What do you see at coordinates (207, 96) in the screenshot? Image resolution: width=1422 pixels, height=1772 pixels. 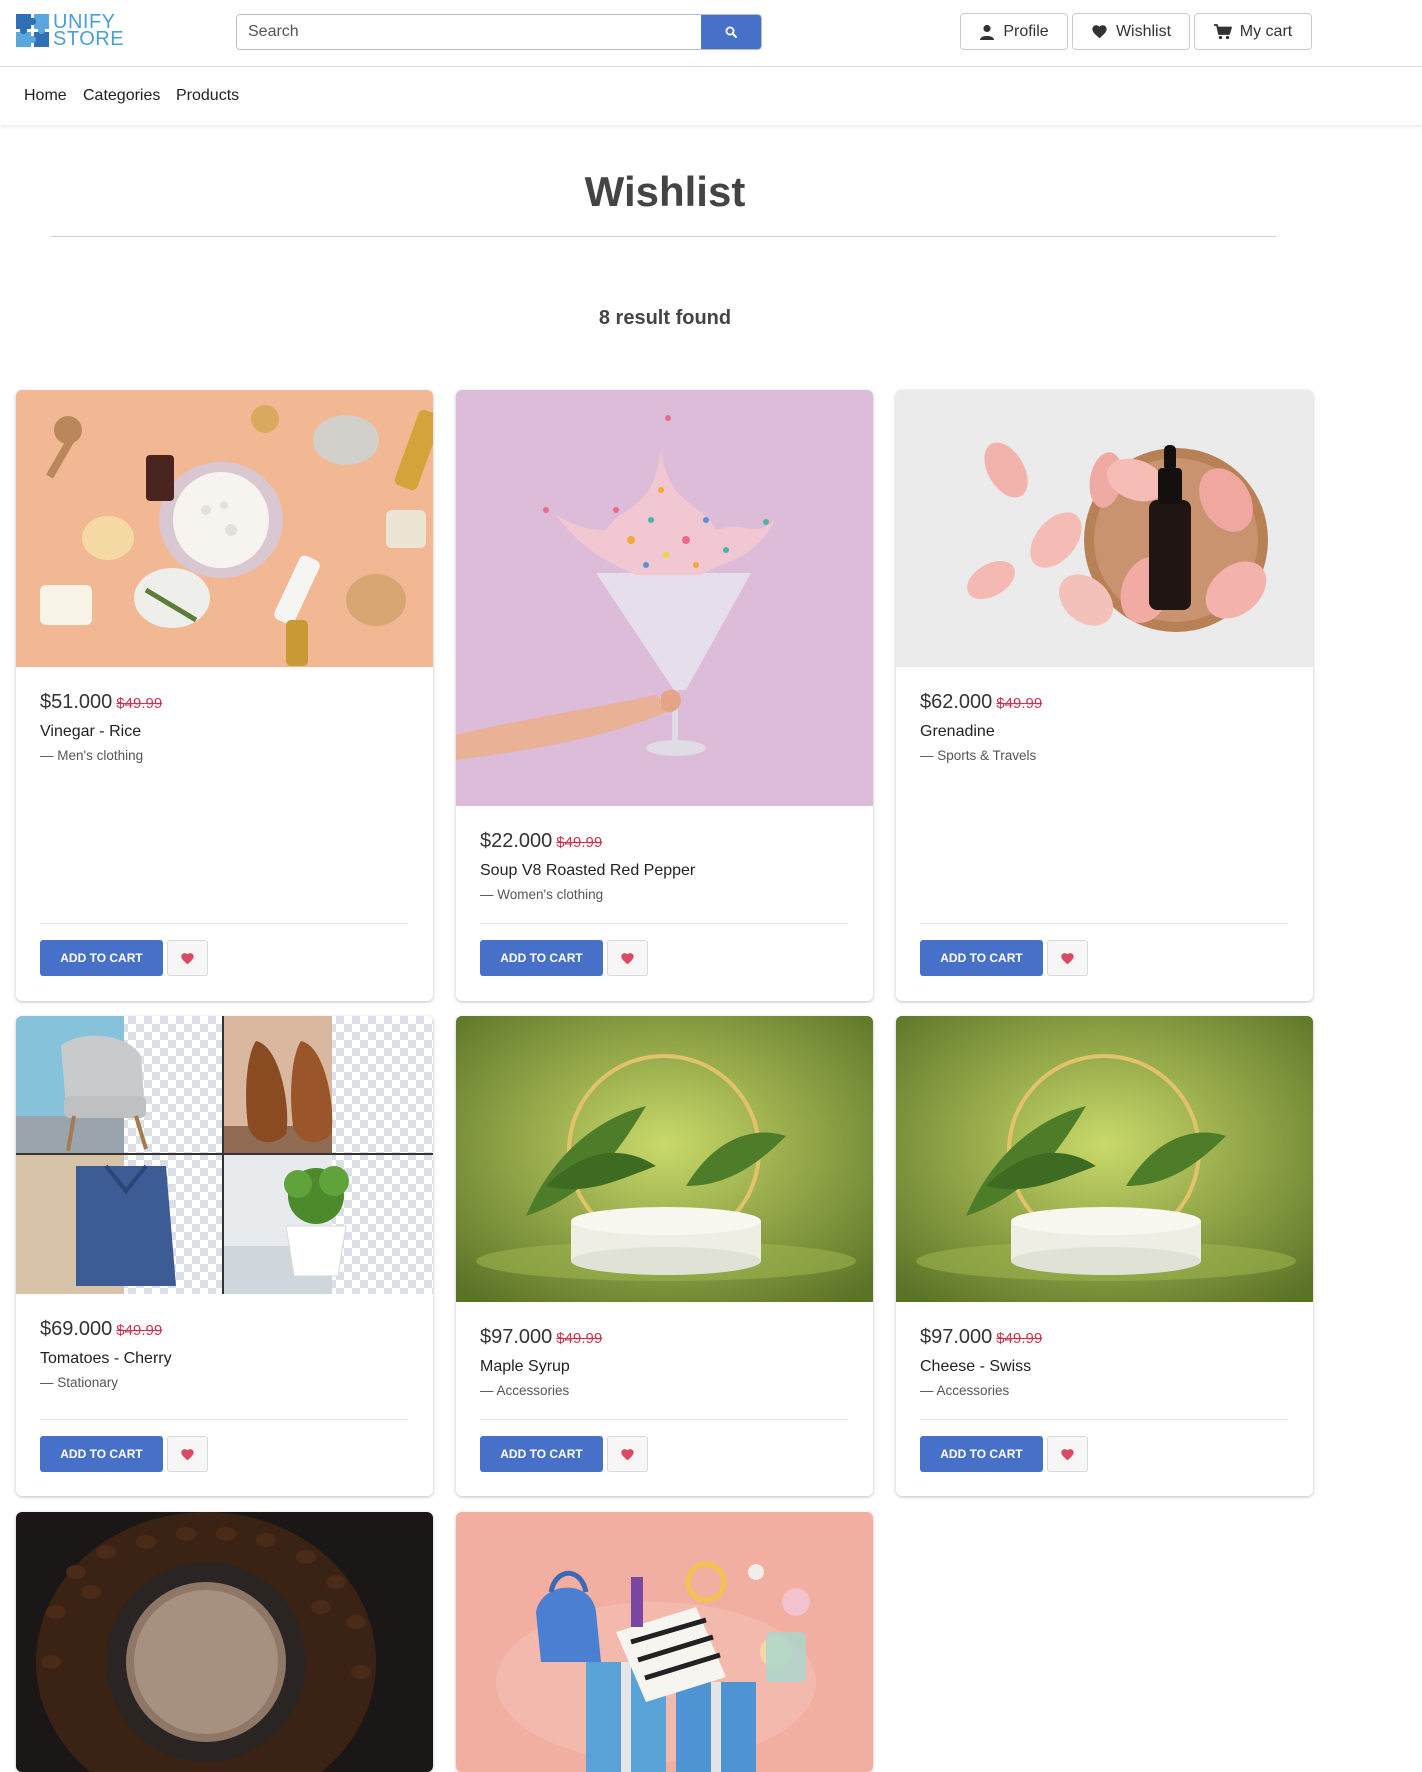 I see `nav-products: Products` at bounding box center [207, 96].